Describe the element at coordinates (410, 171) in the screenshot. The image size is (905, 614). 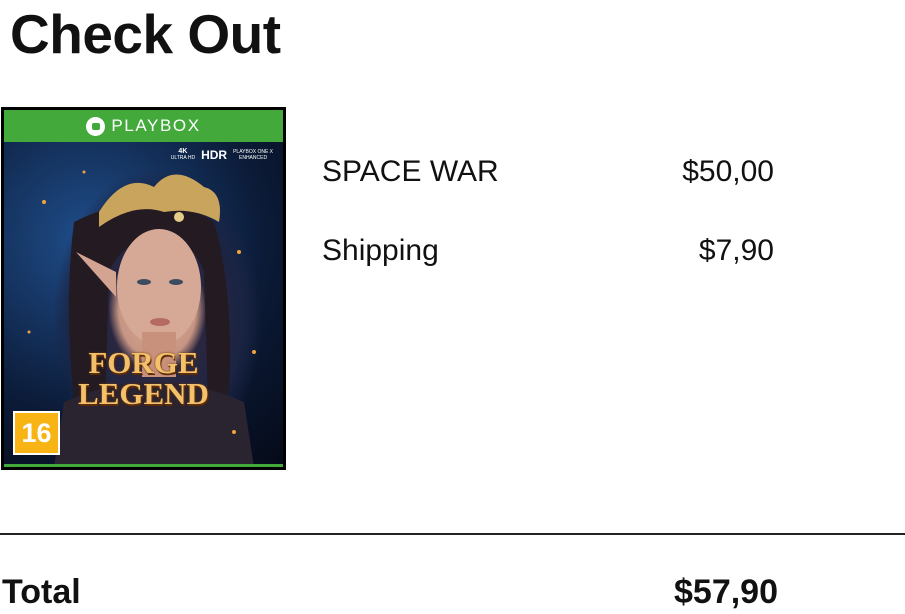
I see `line-item-label: SPACE WAR` at that location.